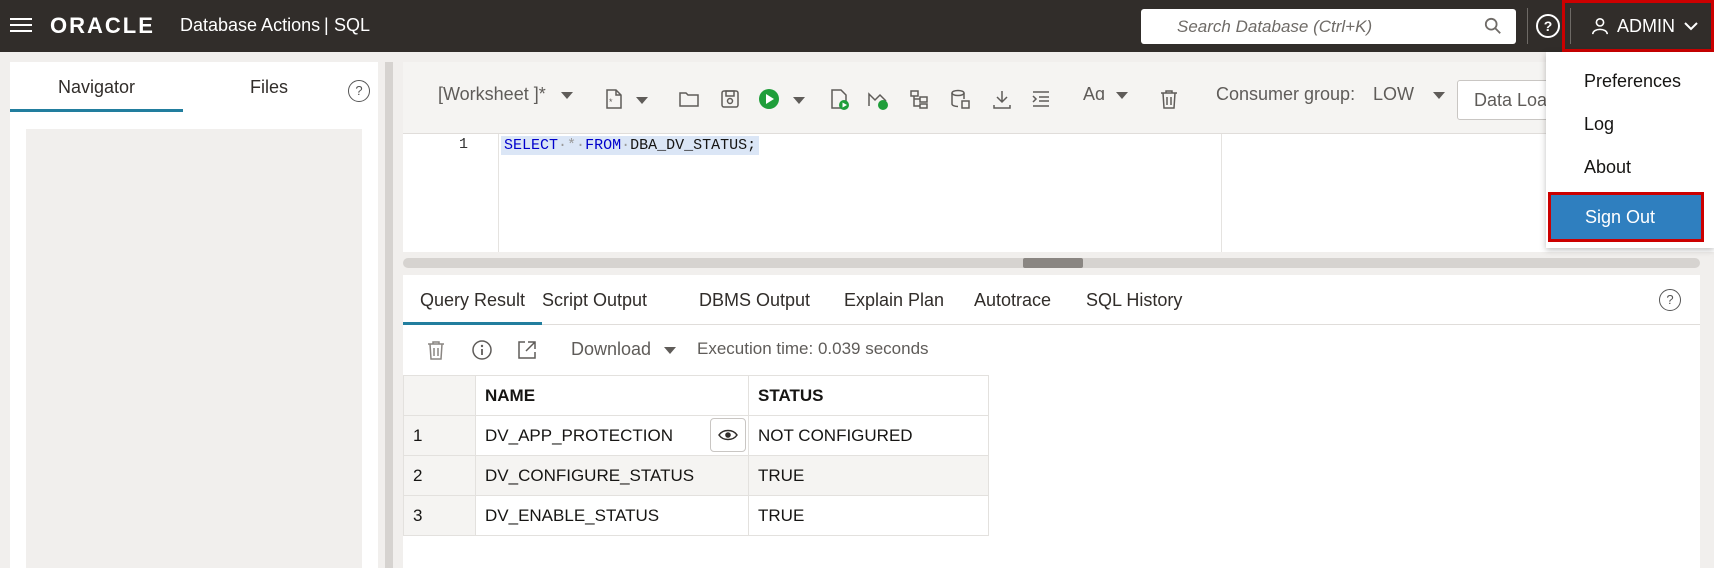  What do you see at coordinates (464, 144) in the screenshot?
I see `line-number: 1` at bounding box center [464, 144].